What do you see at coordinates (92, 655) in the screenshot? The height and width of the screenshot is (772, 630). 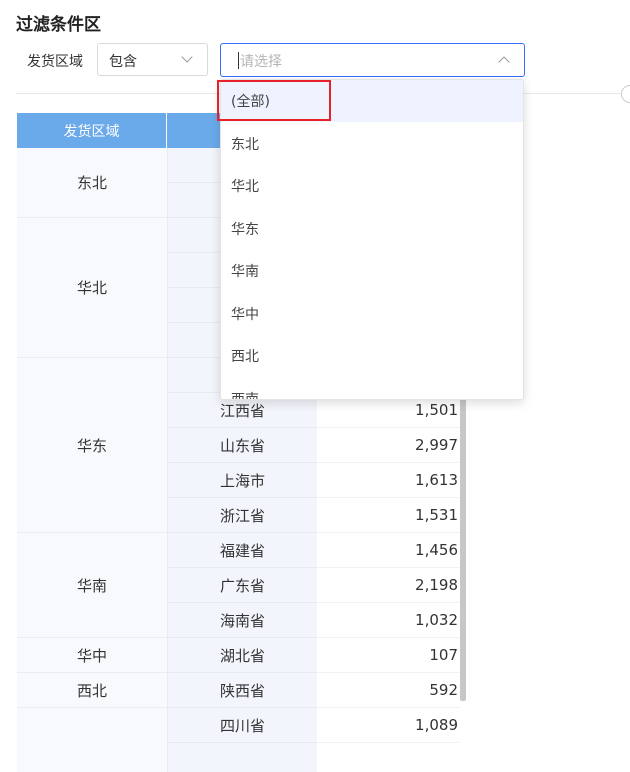 I see `region-cell: 华中` at bounding box center [92, 655].